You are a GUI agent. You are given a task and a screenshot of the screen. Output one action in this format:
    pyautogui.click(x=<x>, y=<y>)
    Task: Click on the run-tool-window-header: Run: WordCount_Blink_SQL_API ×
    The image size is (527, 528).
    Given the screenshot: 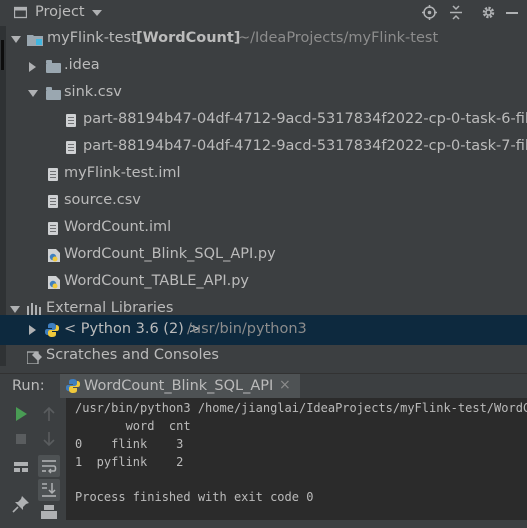 What is the action you would take?
    pyautogui.click(x=263, y=386)
    